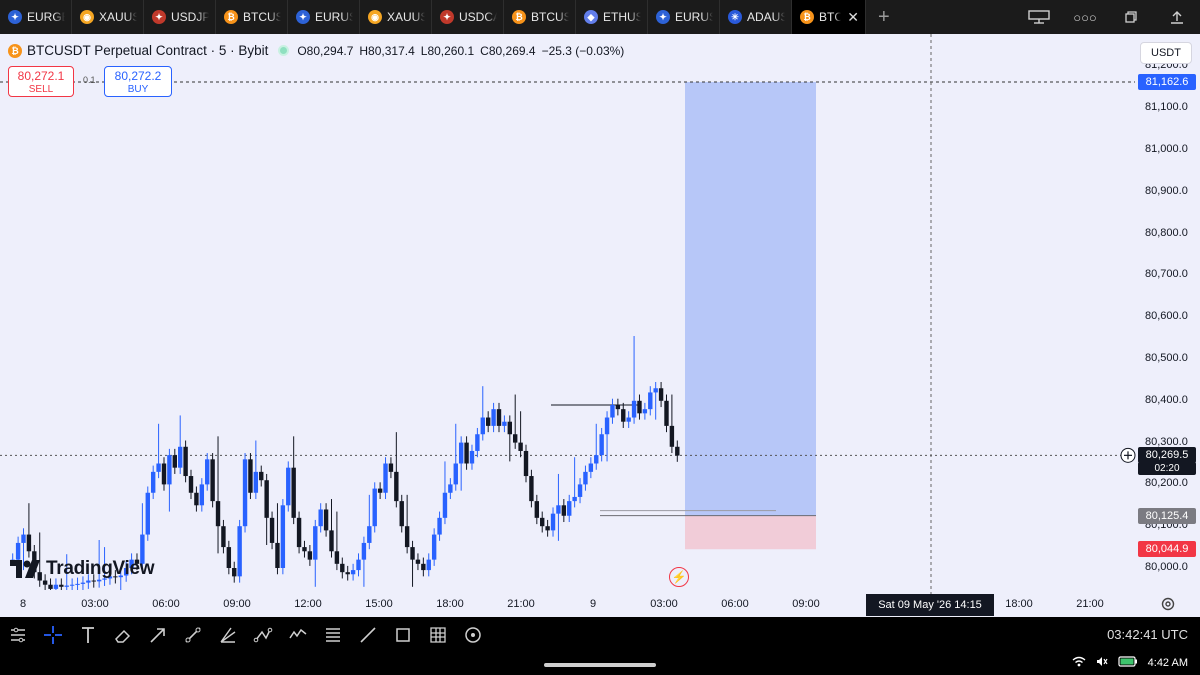 The height and width of the screenshot is (675, 1200). I want to click on eraser-icon, so click(122, 635).